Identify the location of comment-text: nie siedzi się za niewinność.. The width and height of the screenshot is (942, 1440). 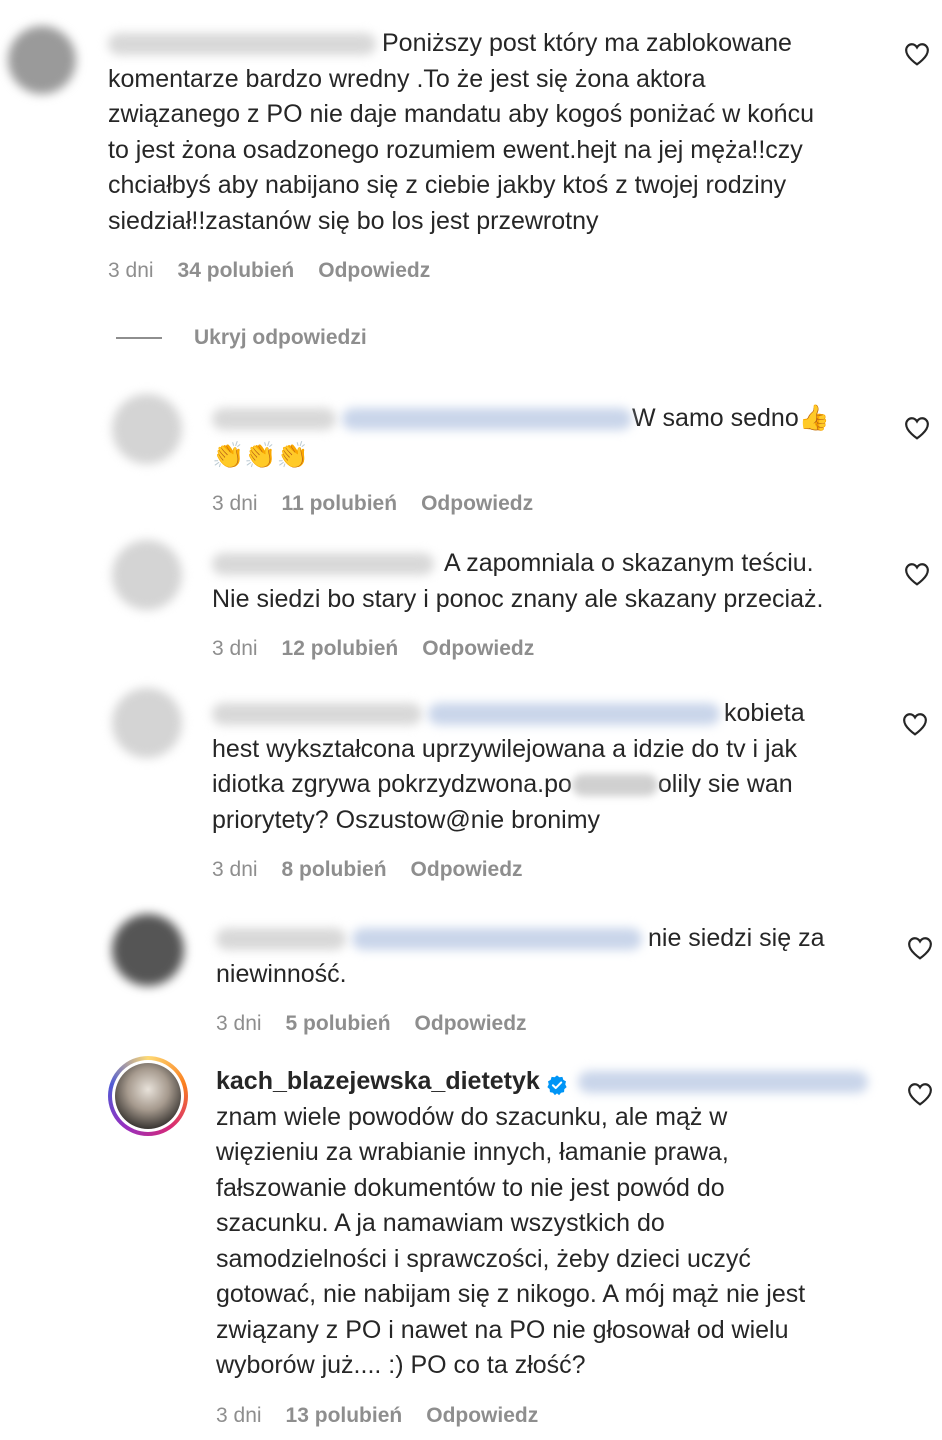
(520, 956).